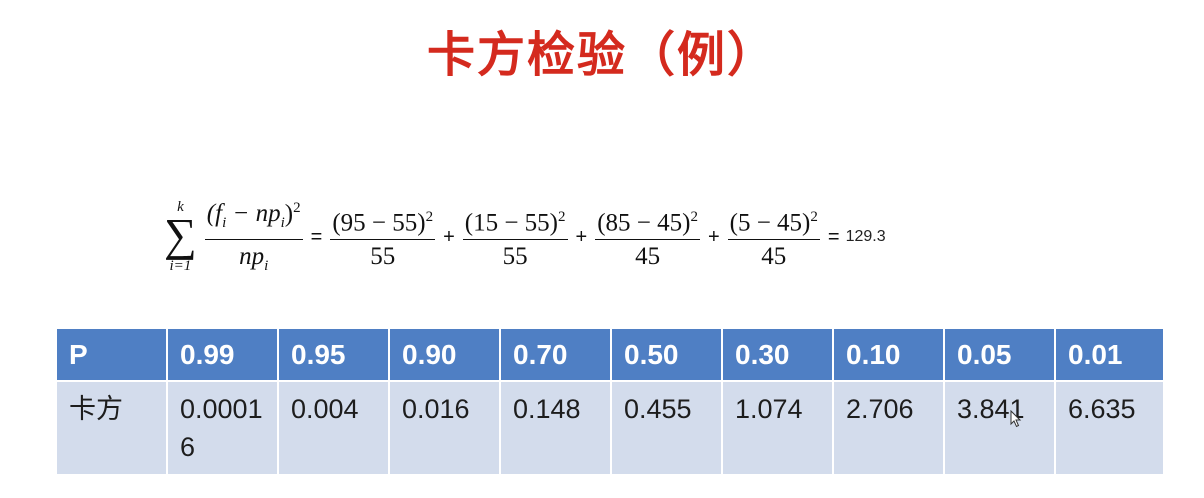 This screenshot has height=498, width=1204. Describe the element at coordinates (180, 234) in the screenshot. I see `sigma-symbol: ∑` at that location.